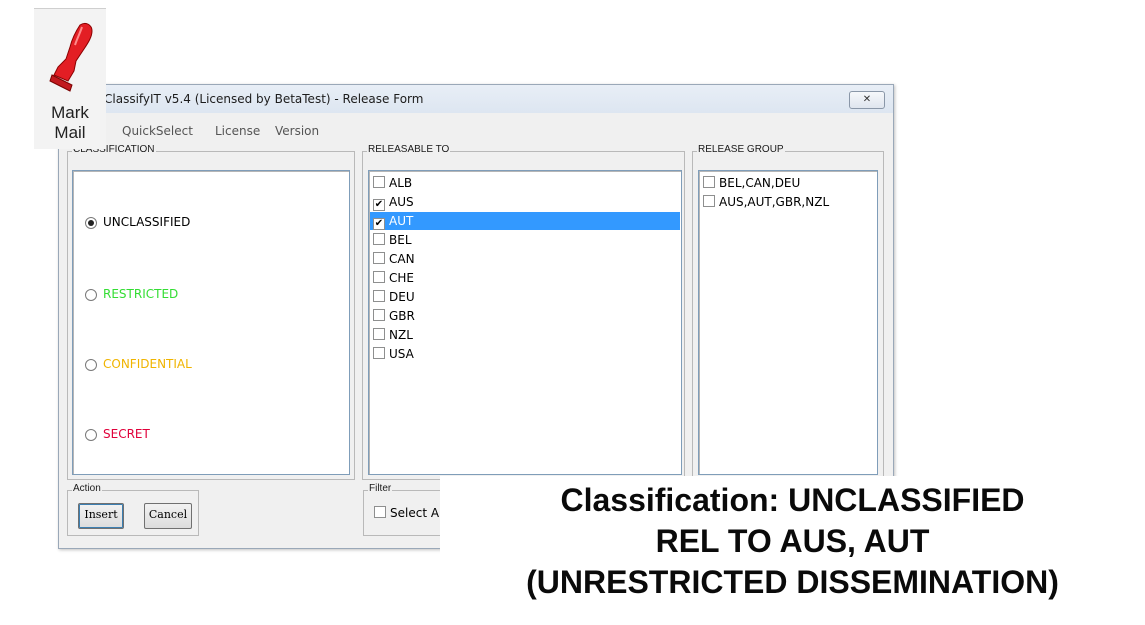 This screenshot has height=625, width=1145. Describe the element at coordinates (792, 541) in the screenshot. I see `banner-line-release: REL TO AUS, AUT` at that location.